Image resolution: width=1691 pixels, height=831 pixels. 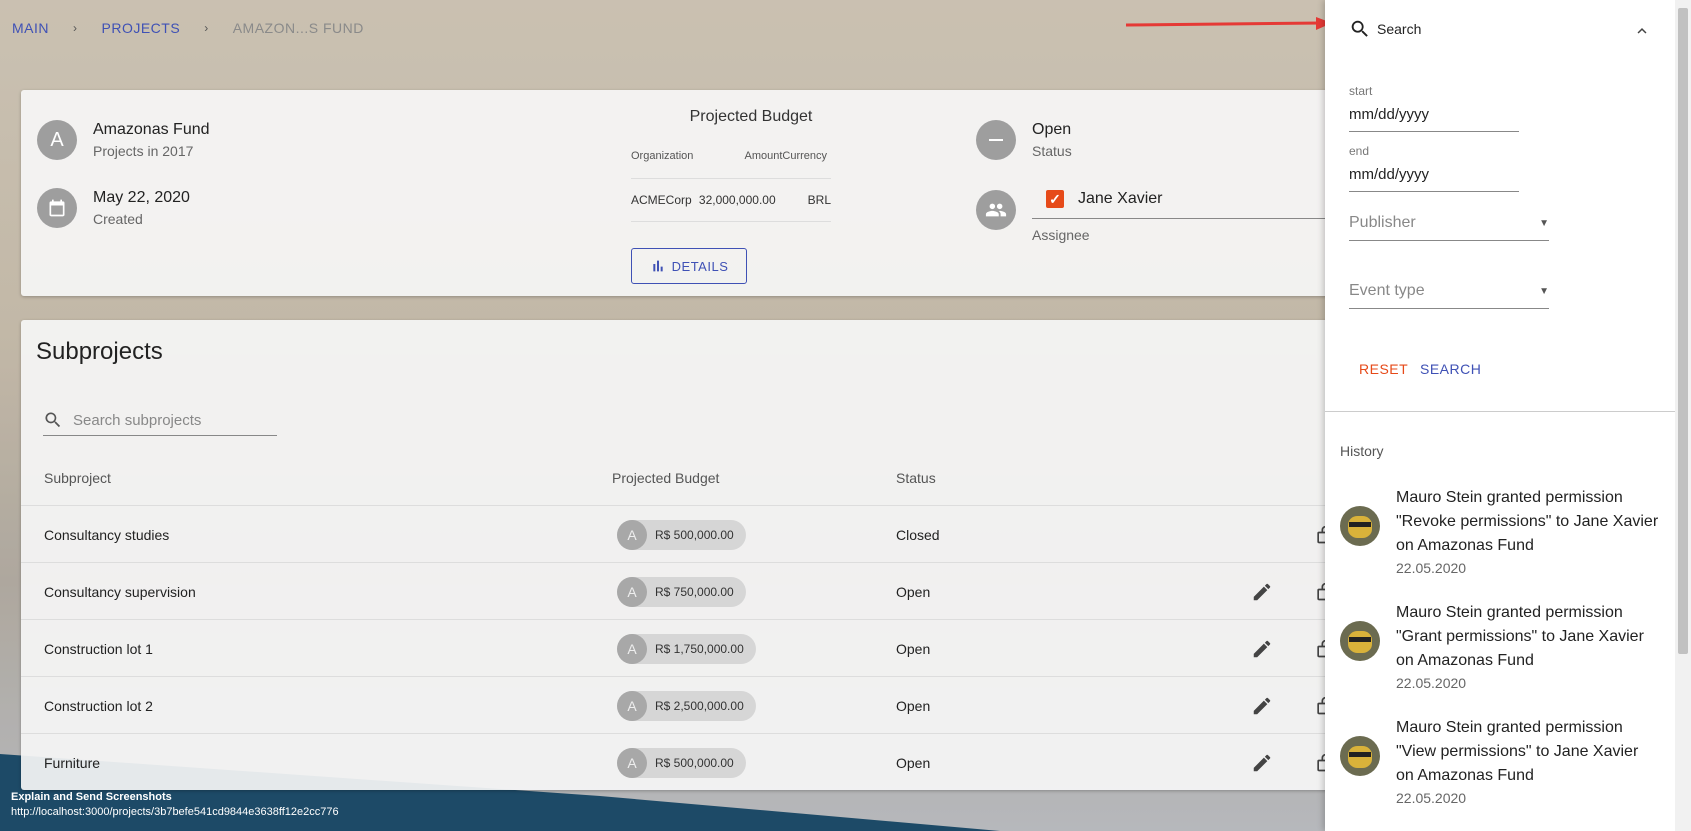 What do you see at coordinates (106, 534) in the screenshot?
I see `subproject-name: Consultancy studies` at bounding box center [106, 534].